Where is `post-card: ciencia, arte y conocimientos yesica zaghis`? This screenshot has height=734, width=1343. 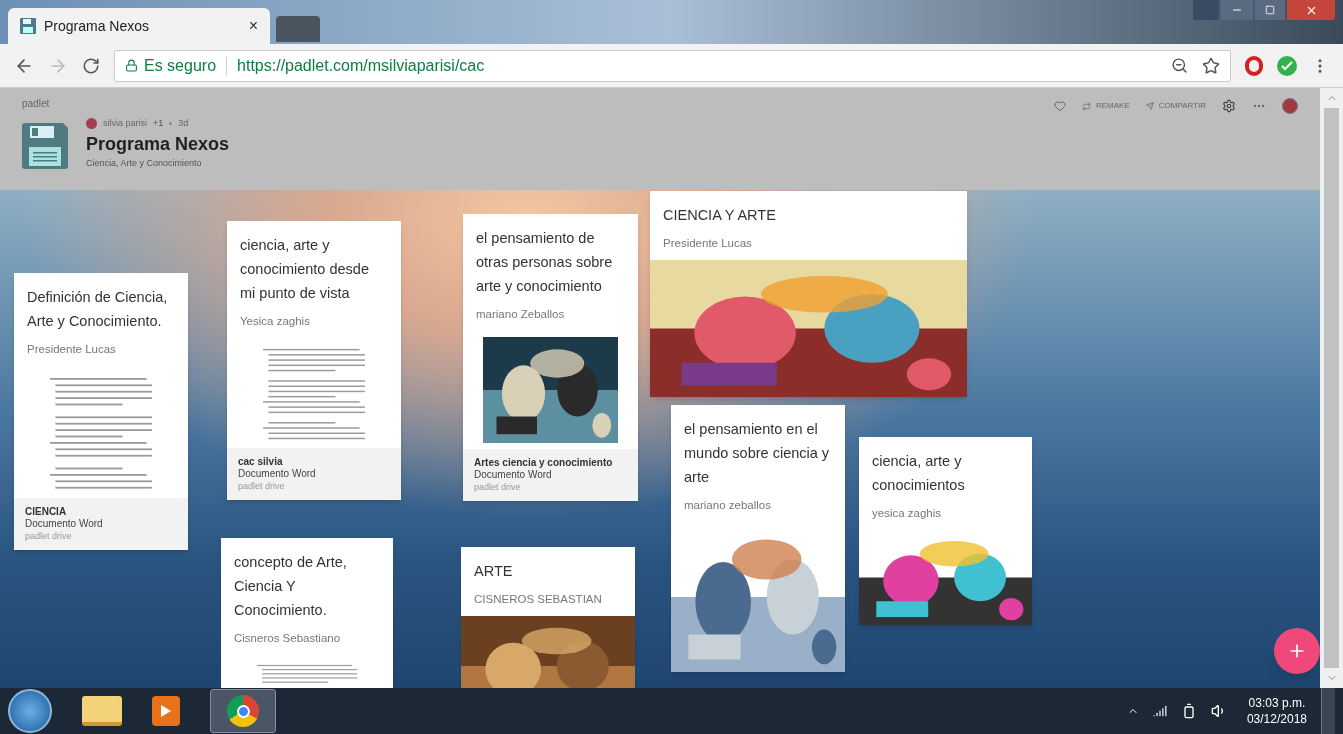 post-card: ciencia, arte y conocimientos yesica zaghis is located at coordinates (945, 531).